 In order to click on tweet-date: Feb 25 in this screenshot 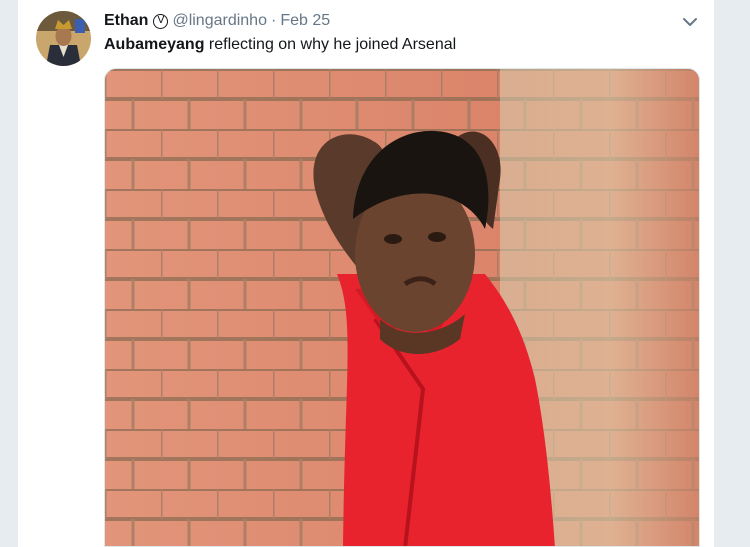, I will do `click(305, 21)`.